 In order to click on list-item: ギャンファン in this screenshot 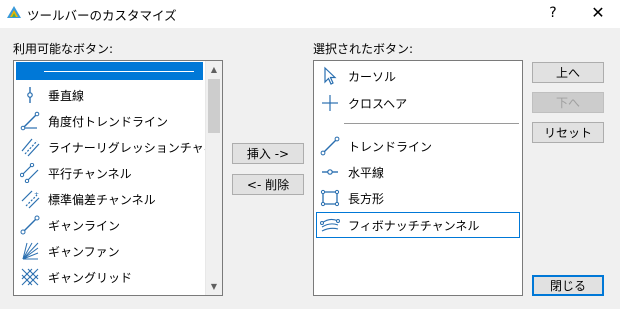, I will do `click(68, 251)`.